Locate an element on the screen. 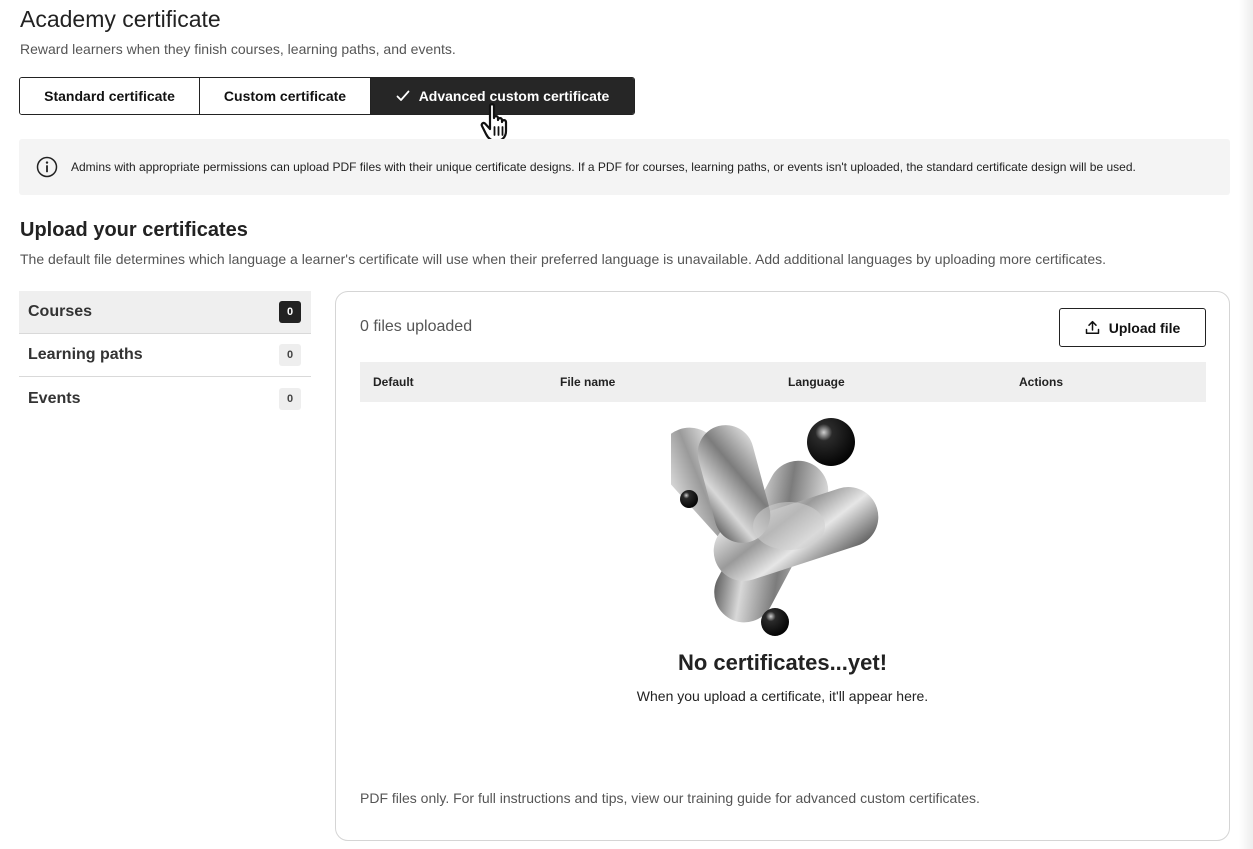  sidebar-item-label: Events is located at coordinates (54, 398).